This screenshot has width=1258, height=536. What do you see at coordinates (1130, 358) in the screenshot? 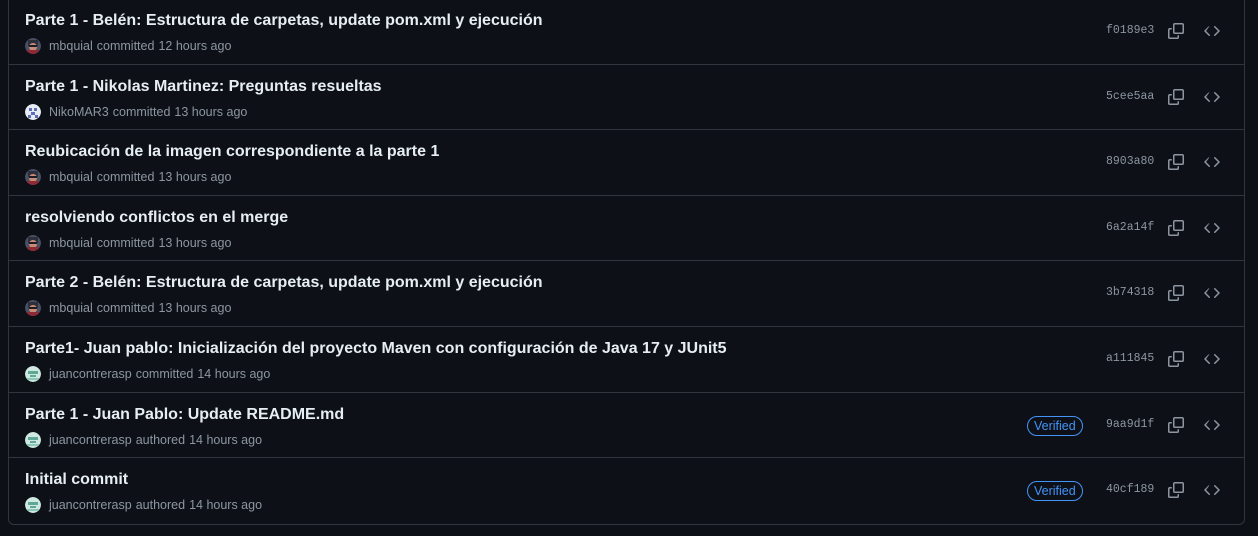
I see `commit-sha-link: a111845` at bounding box center [1130, 358].